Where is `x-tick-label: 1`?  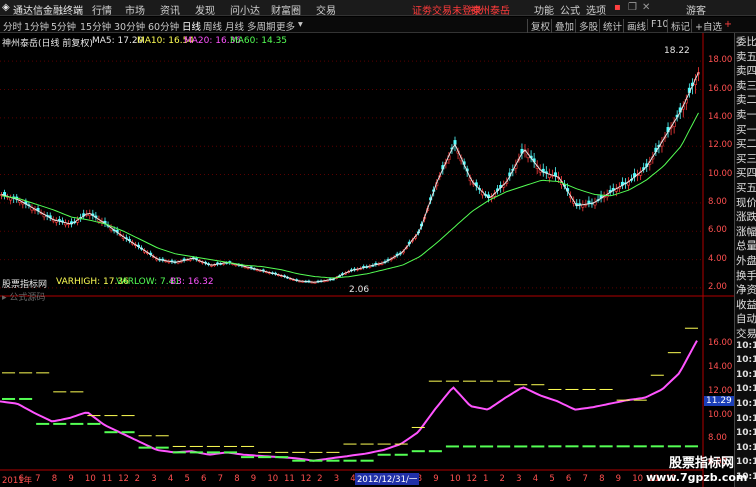 x-tick-label: 1 is located at coordinates (485, 479).